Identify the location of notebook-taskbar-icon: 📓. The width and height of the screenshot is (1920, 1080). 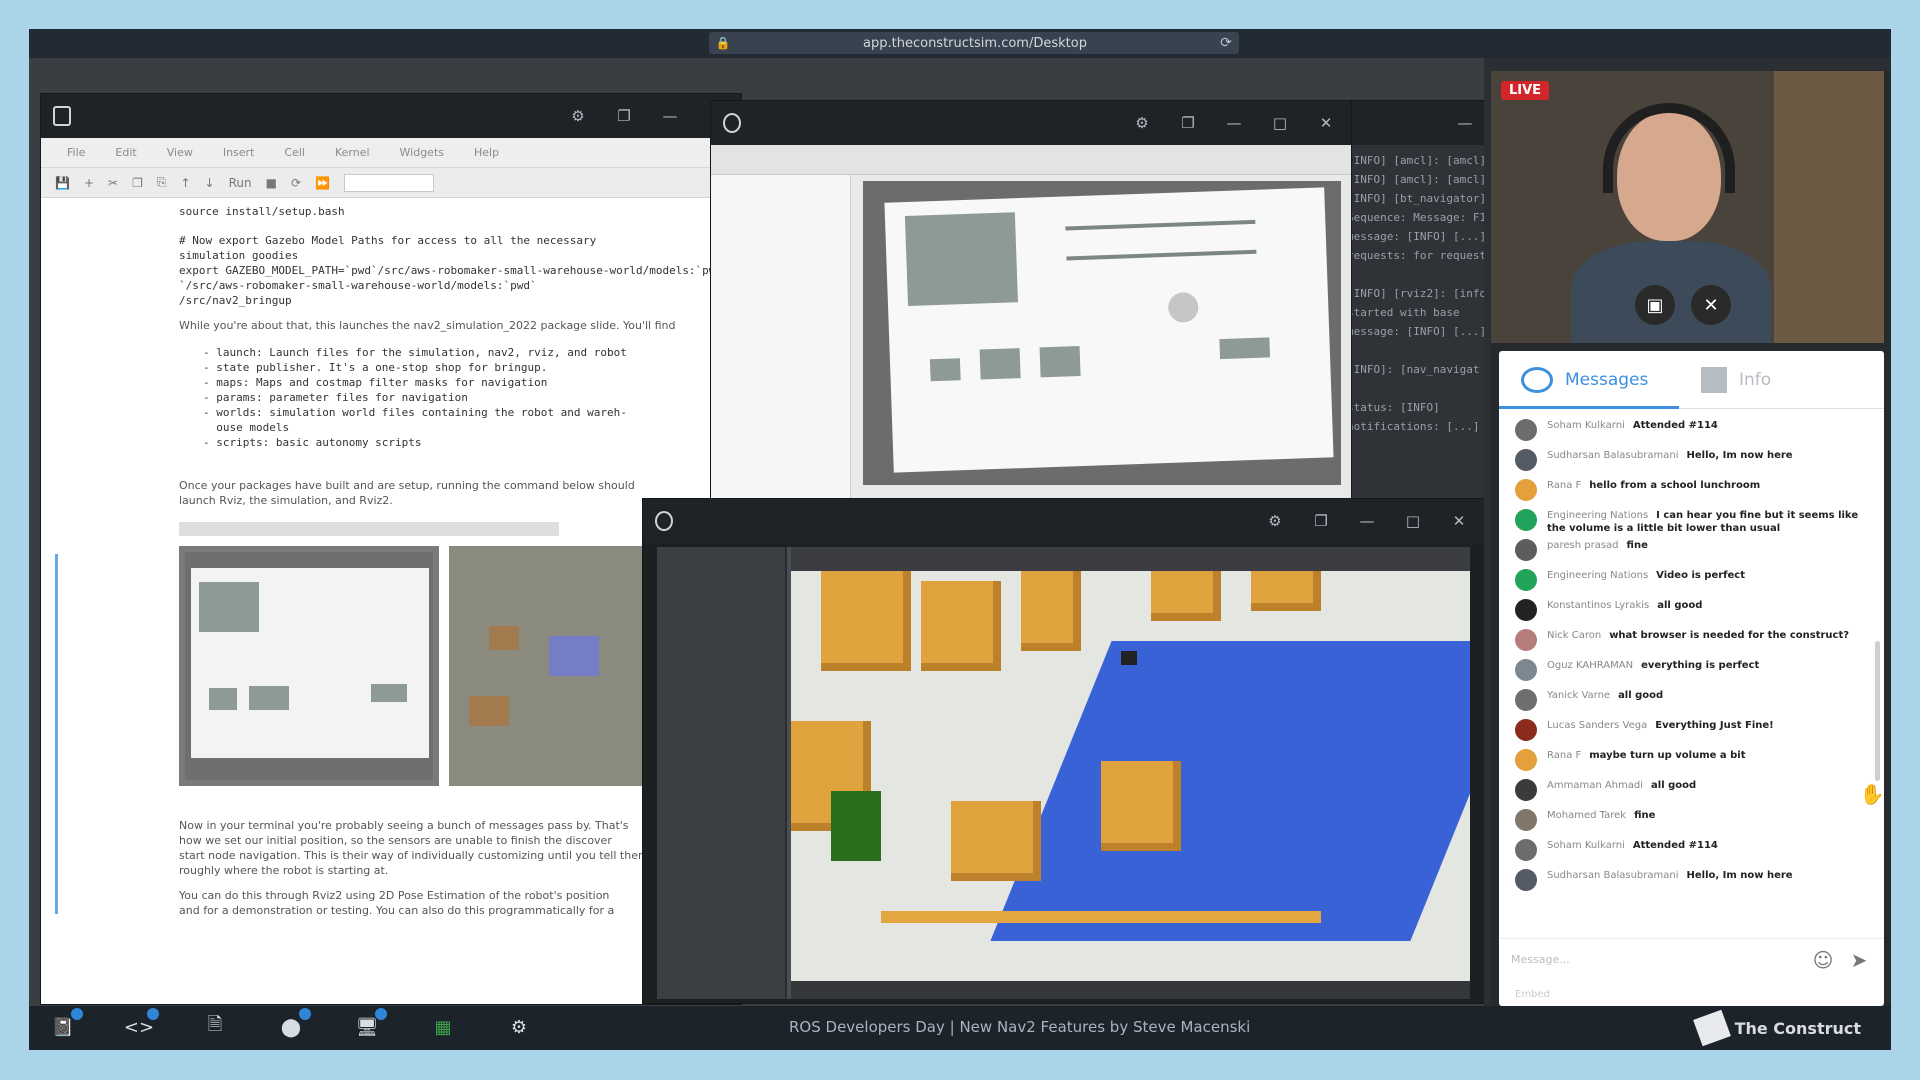
(66, 1023).